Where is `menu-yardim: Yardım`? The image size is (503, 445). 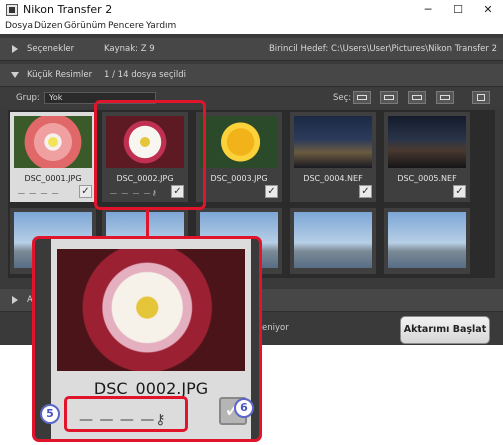
menu-yardim: Yardım is located at coordinates (161, 26).